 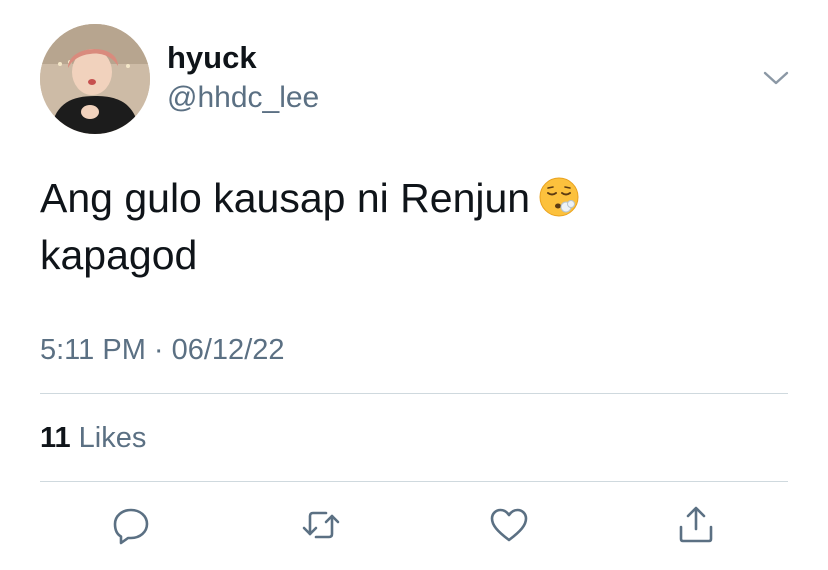 I want to click on retweet-button, so click(x=321, y=525).